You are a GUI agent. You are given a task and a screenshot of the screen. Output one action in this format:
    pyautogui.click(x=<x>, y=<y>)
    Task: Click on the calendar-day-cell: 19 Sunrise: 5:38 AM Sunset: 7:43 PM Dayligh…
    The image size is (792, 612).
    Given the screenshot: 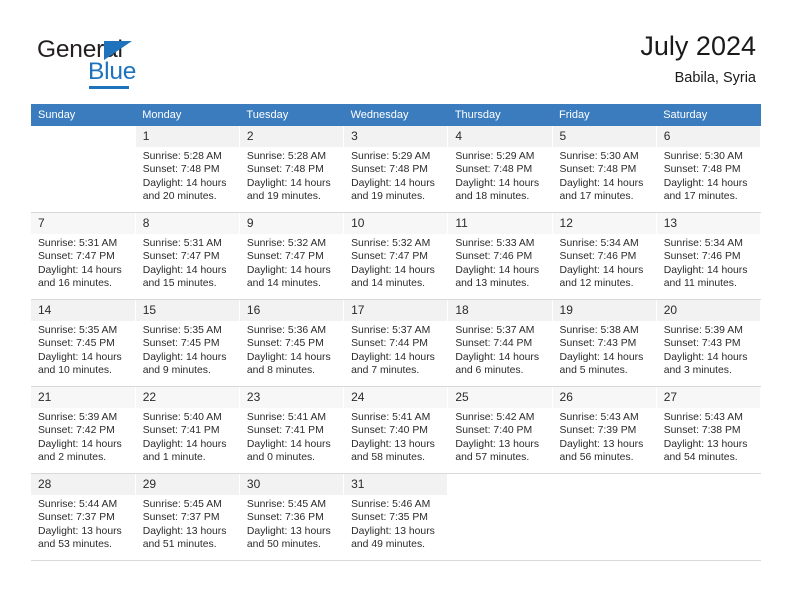 What is the action you would take?
    pyautogui.click(x=604, y=343)
    